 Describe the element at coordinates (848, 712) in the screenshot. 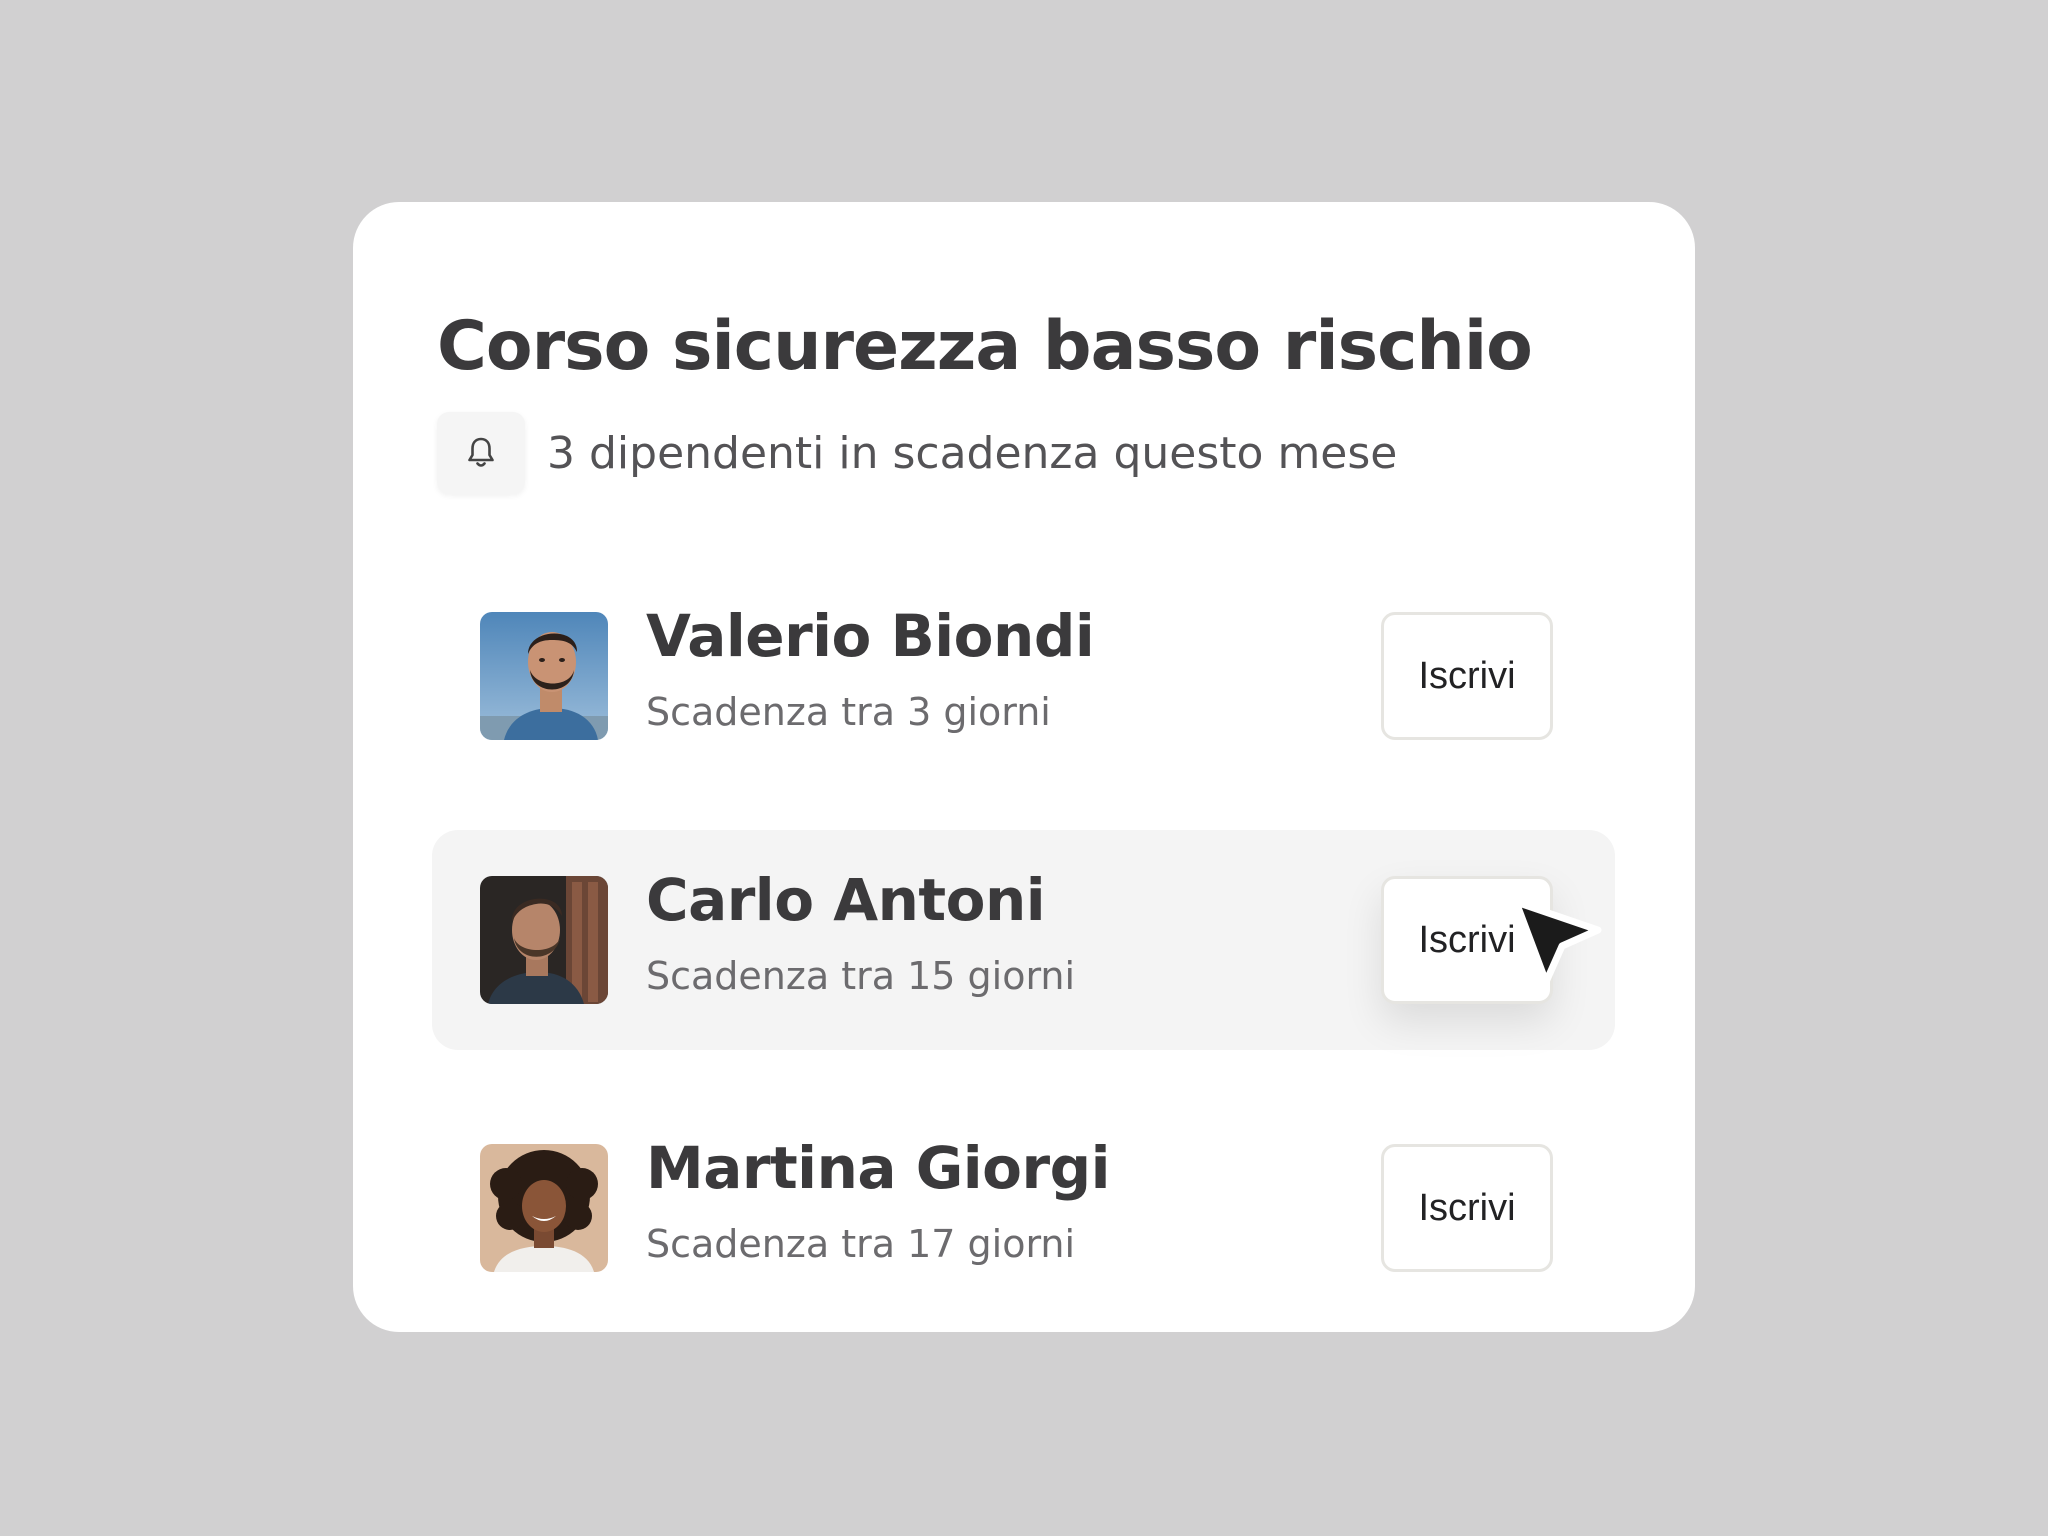

I see `employee-due: Scadenza tra 3 giorni` at that location.